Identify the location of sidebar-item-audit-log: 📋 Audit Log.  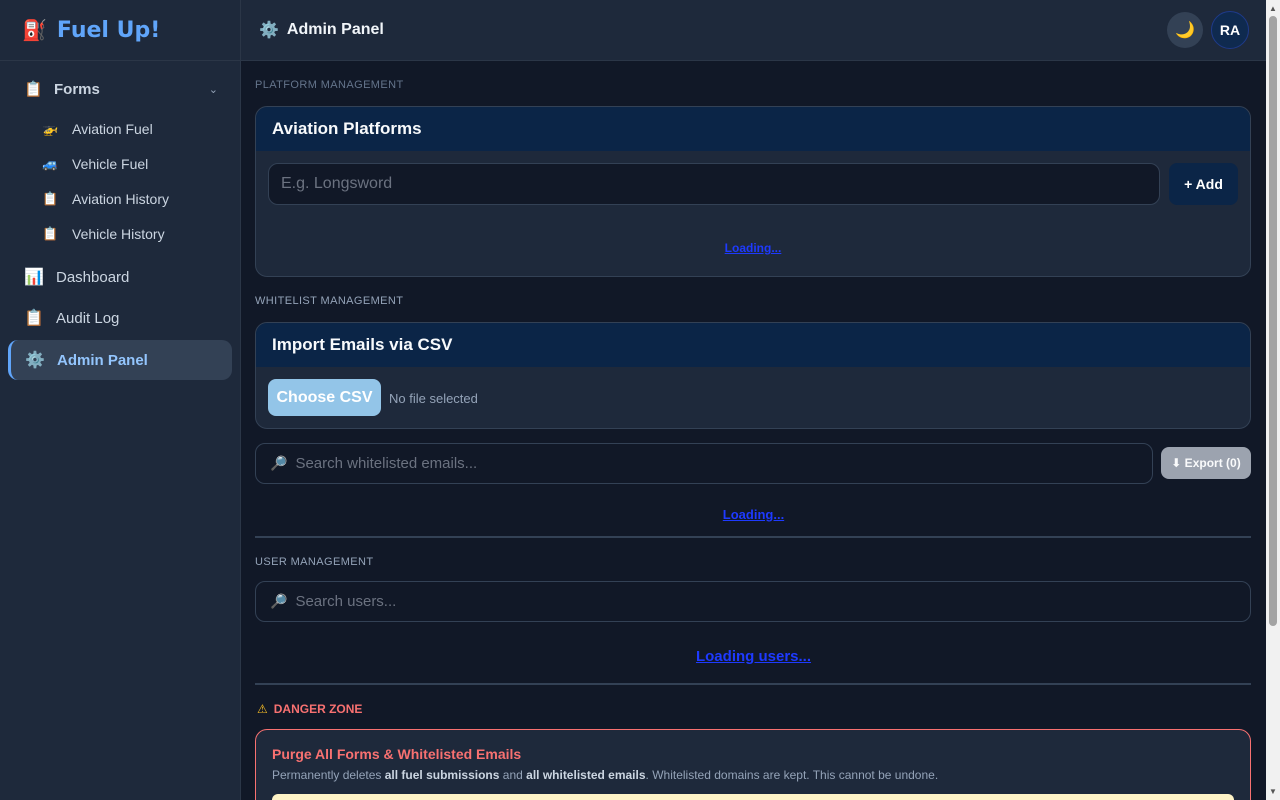
(120, 318).